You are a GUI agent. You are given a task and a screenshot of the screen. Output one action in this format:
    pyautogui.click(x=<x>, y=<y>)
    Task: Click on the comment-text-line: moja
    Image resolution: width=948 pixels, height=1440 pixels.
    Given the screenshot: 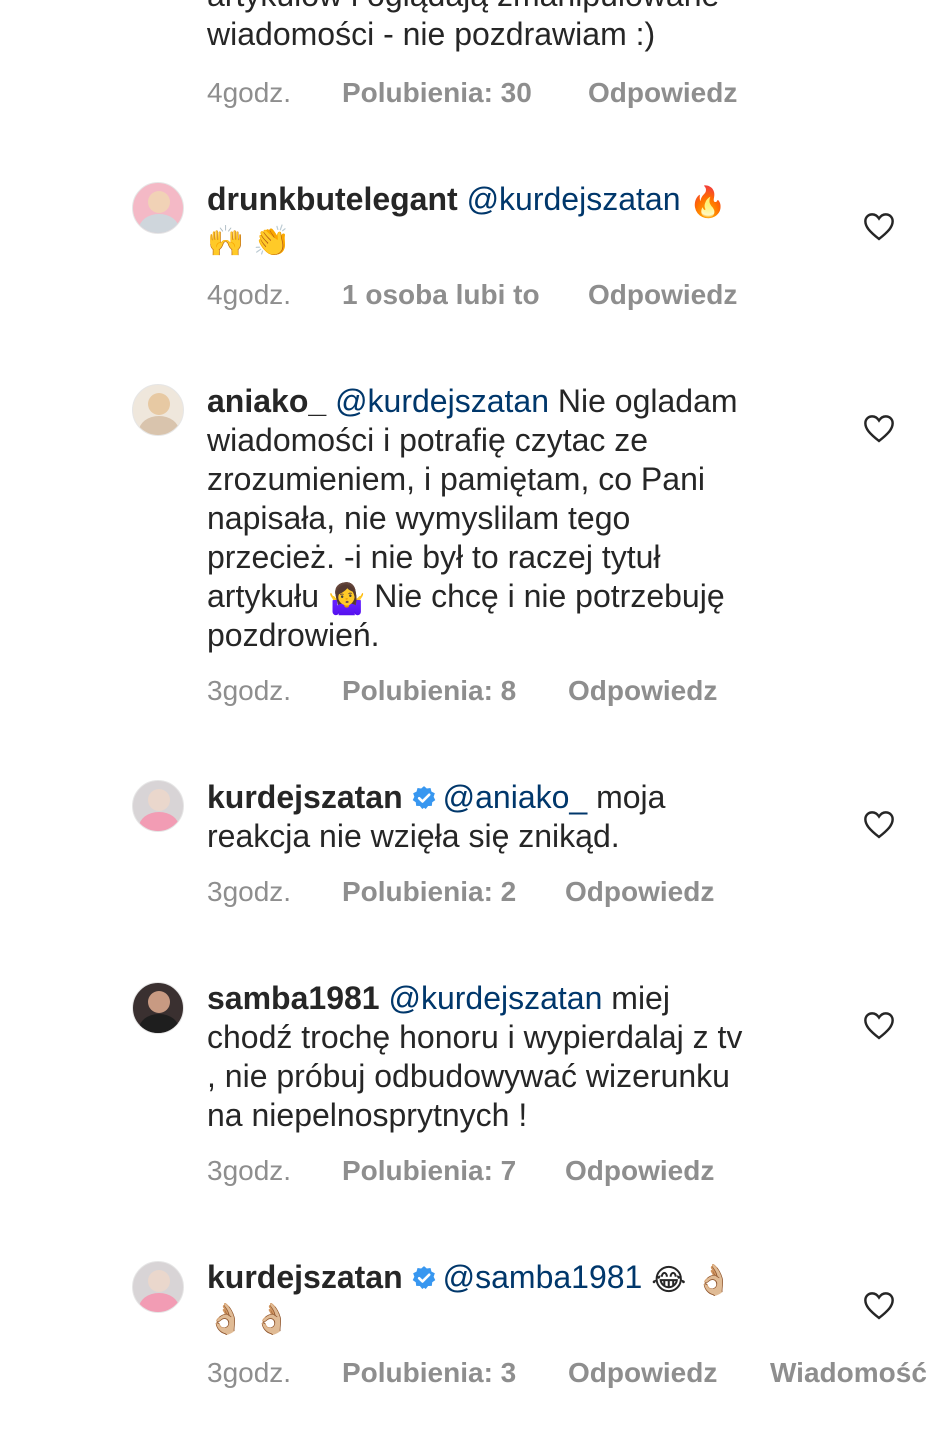 What is the action you would take?
    pyautogui.click(x=631, y=797)
    